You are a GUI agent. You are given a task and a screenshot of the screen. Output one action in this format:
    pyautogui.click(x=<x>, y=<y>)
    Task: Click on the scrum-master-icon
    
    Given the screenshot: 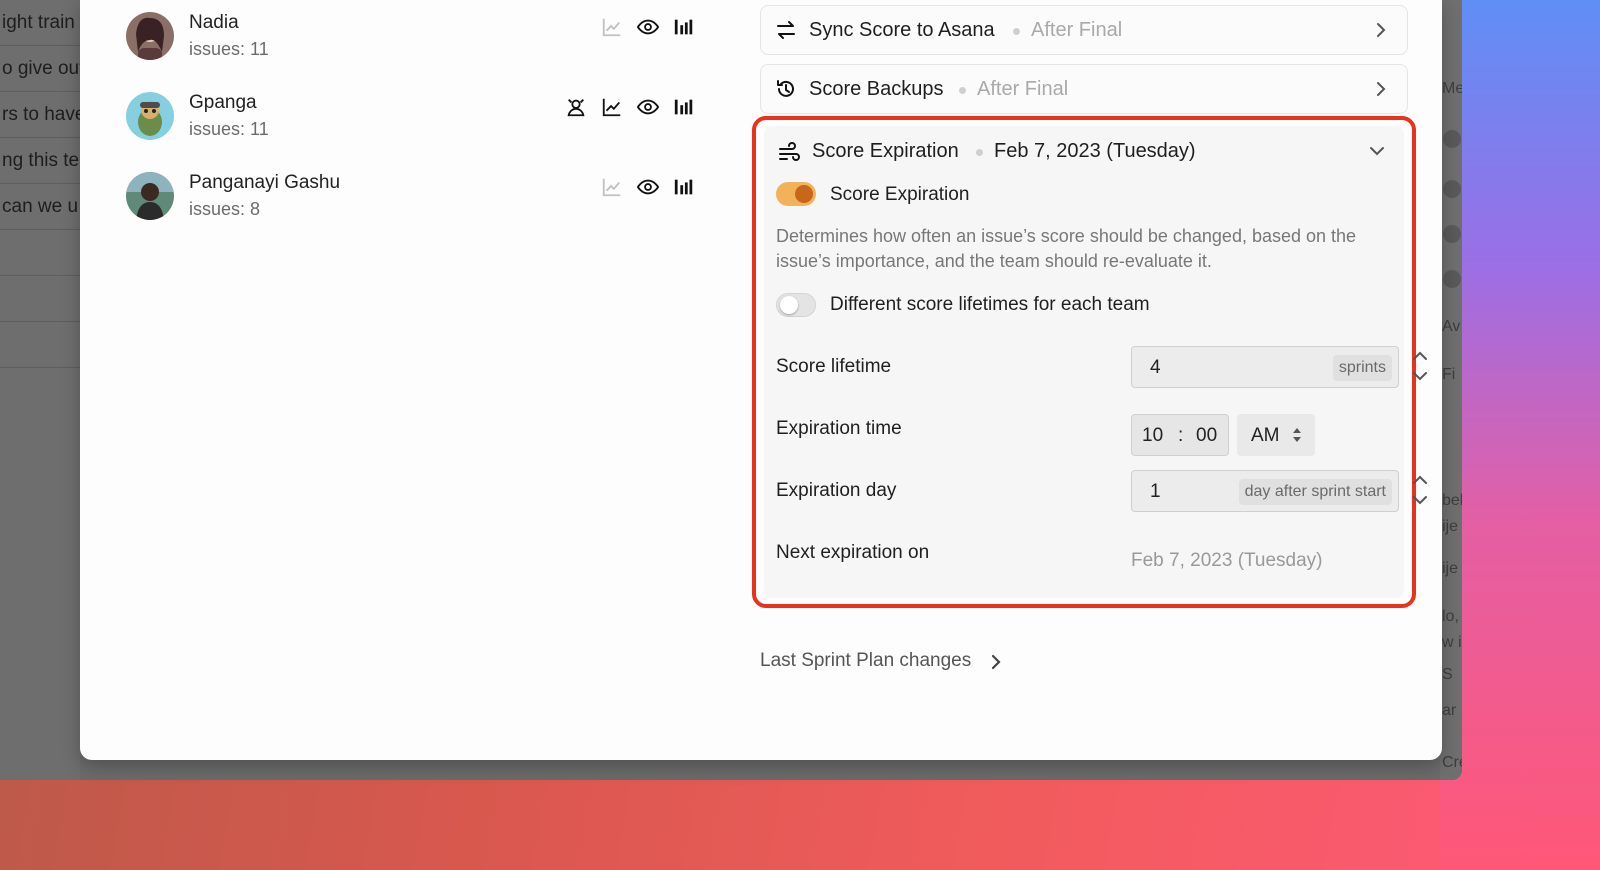 What is the action you would take?
    pyautogui.click(x=576, y=107)
    